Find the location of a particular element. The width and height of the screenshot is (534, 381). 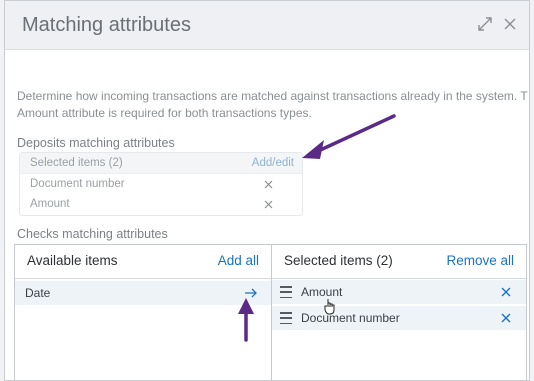

selected-item-label: Document number is located at coordinates (350, 318).